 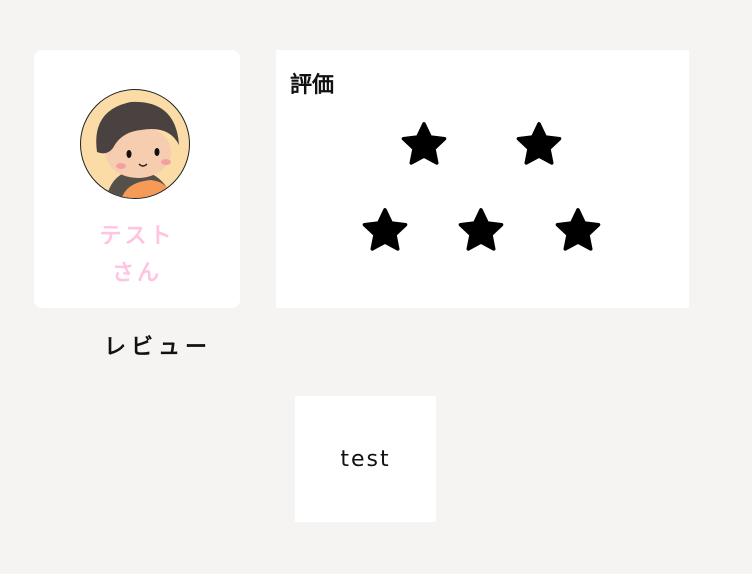 I want to click on user-name-line1: テスト, so click(x=137, y=236).